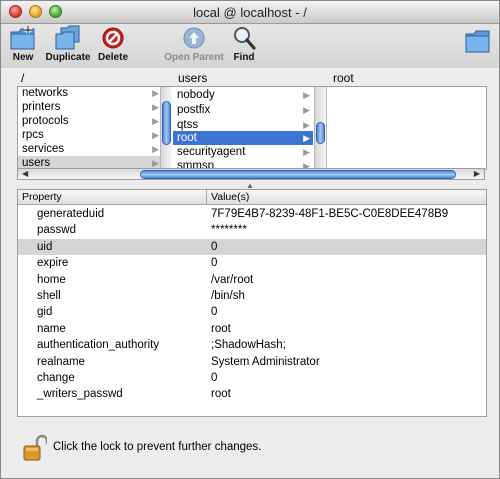 The image size is (500, 479). Describe the element at coordinates (252, 230) in the screenshot. I see `table-row: passwd ********` at that location.